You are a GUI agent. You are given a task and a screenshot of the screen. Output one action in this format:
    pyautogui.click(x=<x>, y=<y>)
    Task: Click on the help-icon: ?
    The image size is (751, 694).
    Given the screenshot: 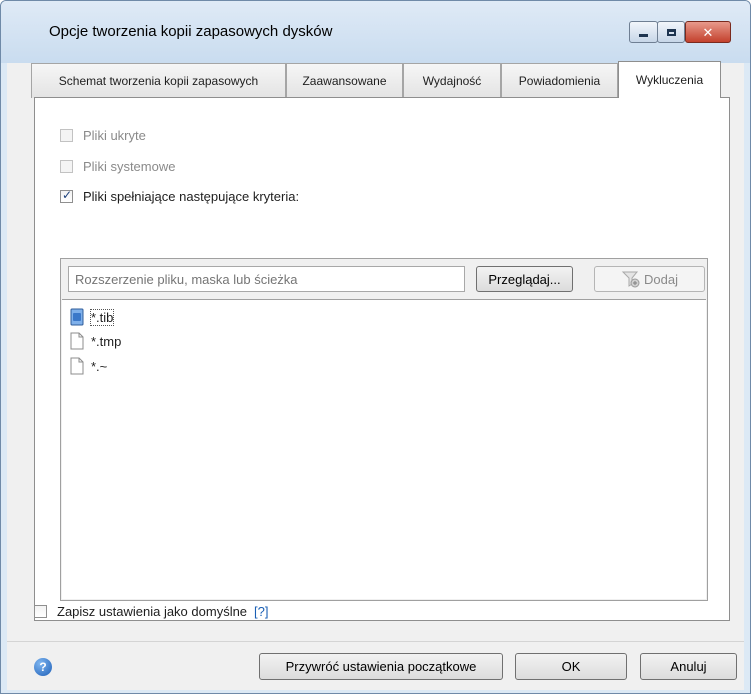 What is the action you would take?
    pyautogui.click(x=43, y=667)
    